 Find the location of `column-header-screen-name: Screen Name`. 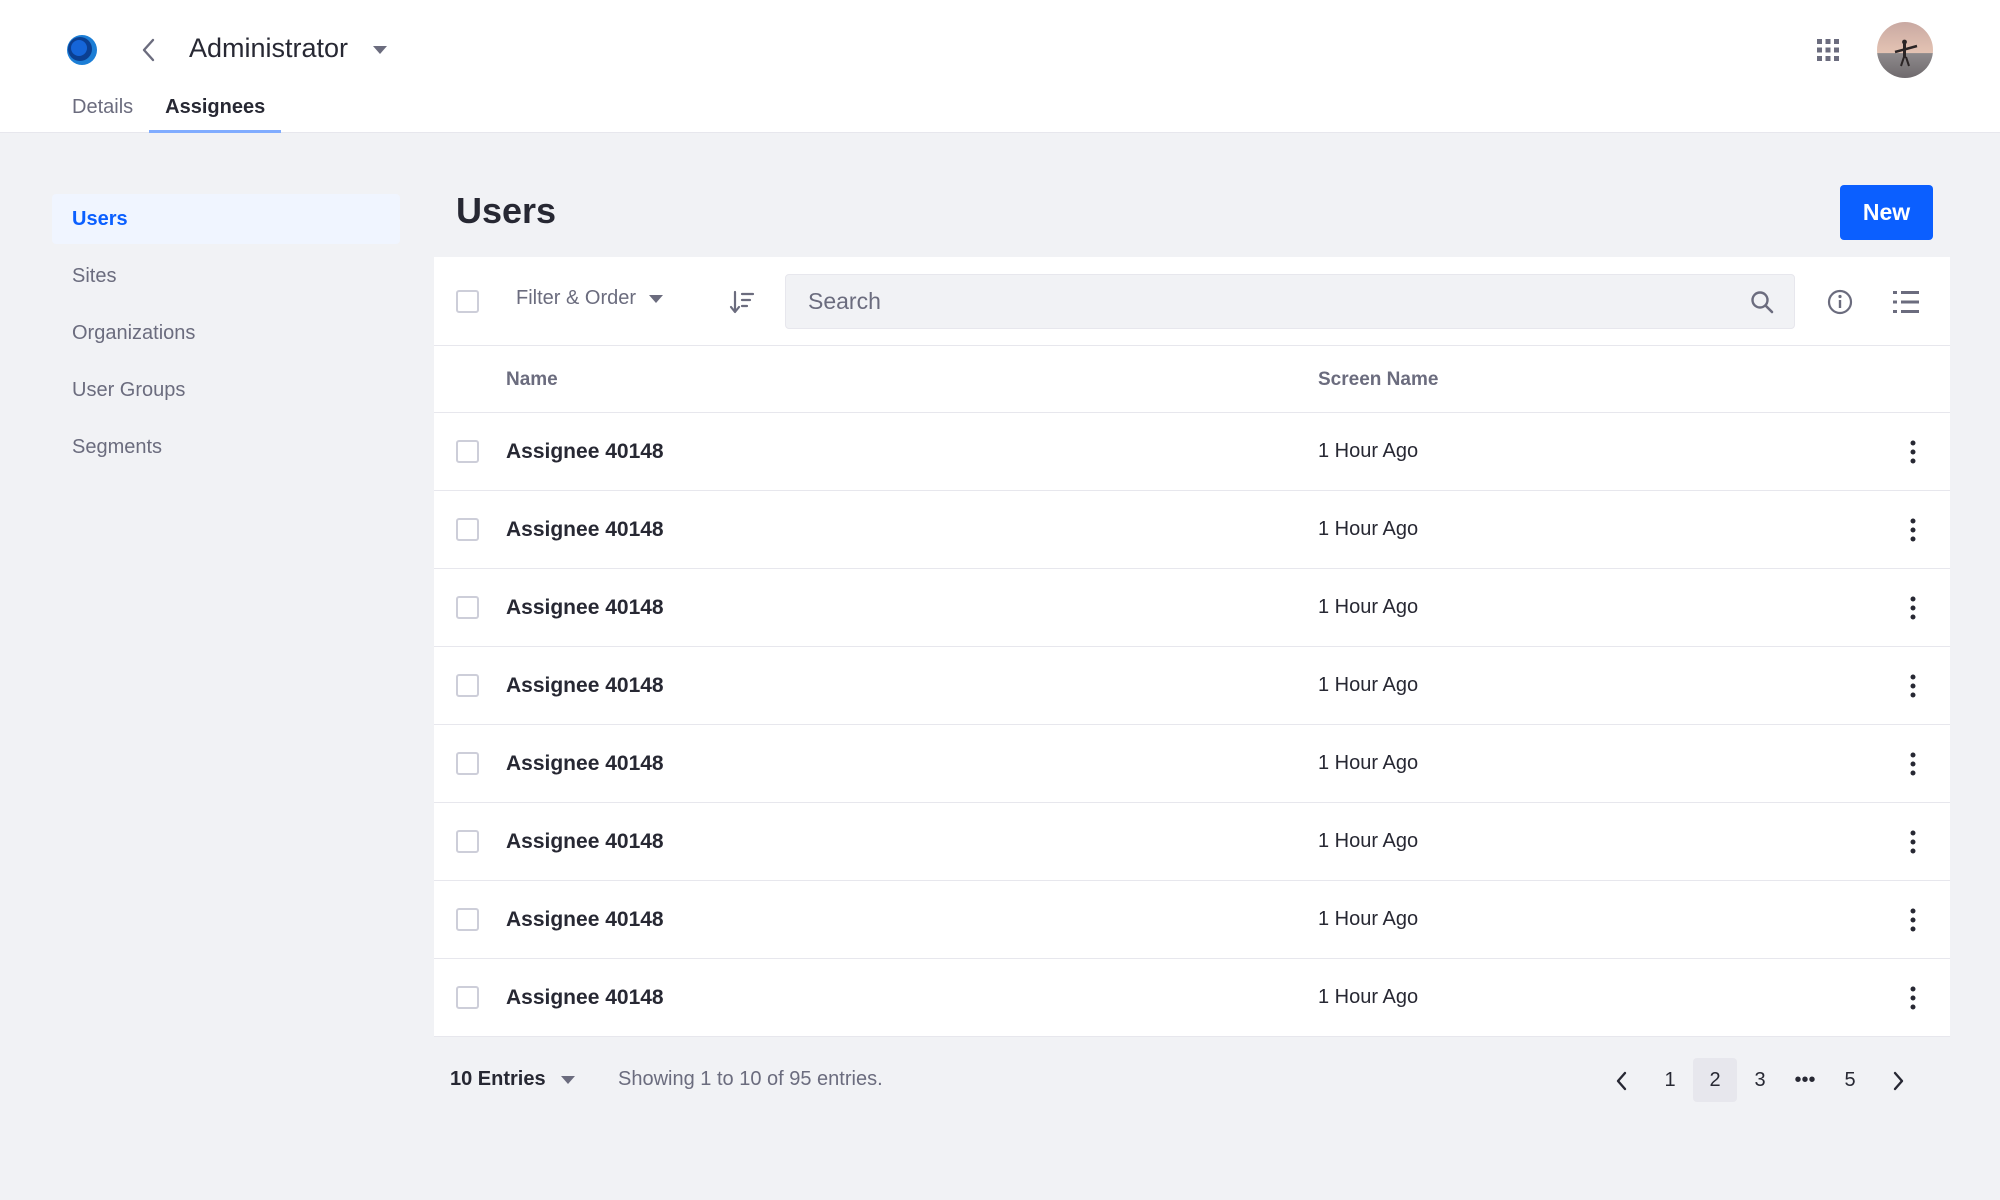

column-header-screen-name: Screen Name is located at coordinates (1378, 380).